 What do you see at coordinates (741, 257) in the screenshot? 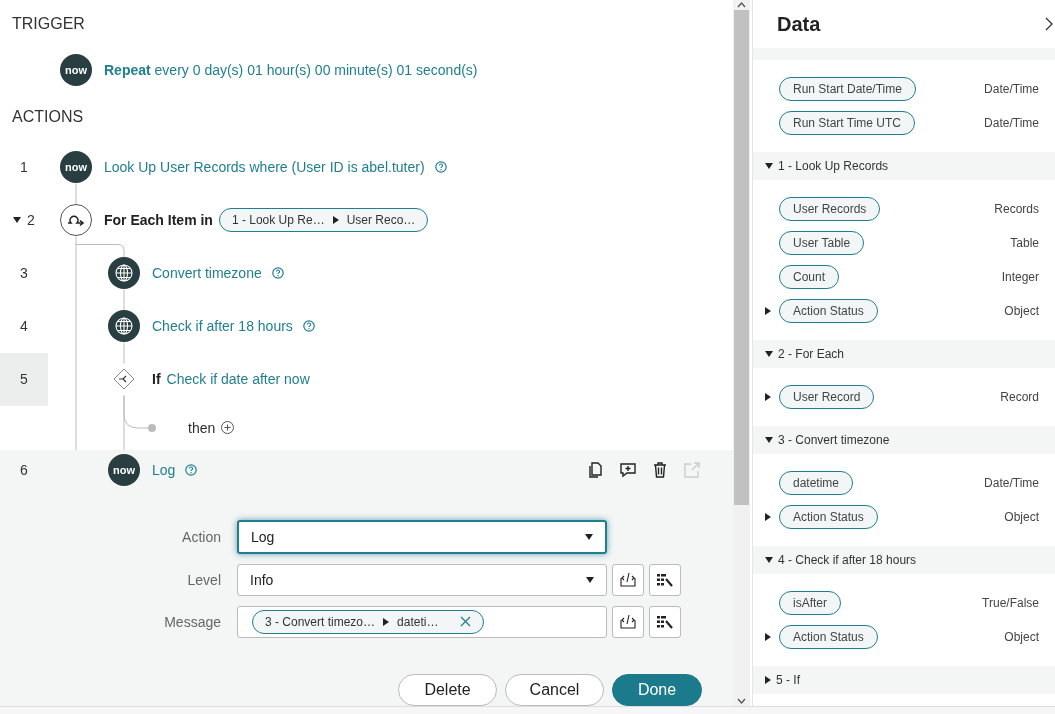
I see `scrollbar-thumb` at bounding box center [741, 257].